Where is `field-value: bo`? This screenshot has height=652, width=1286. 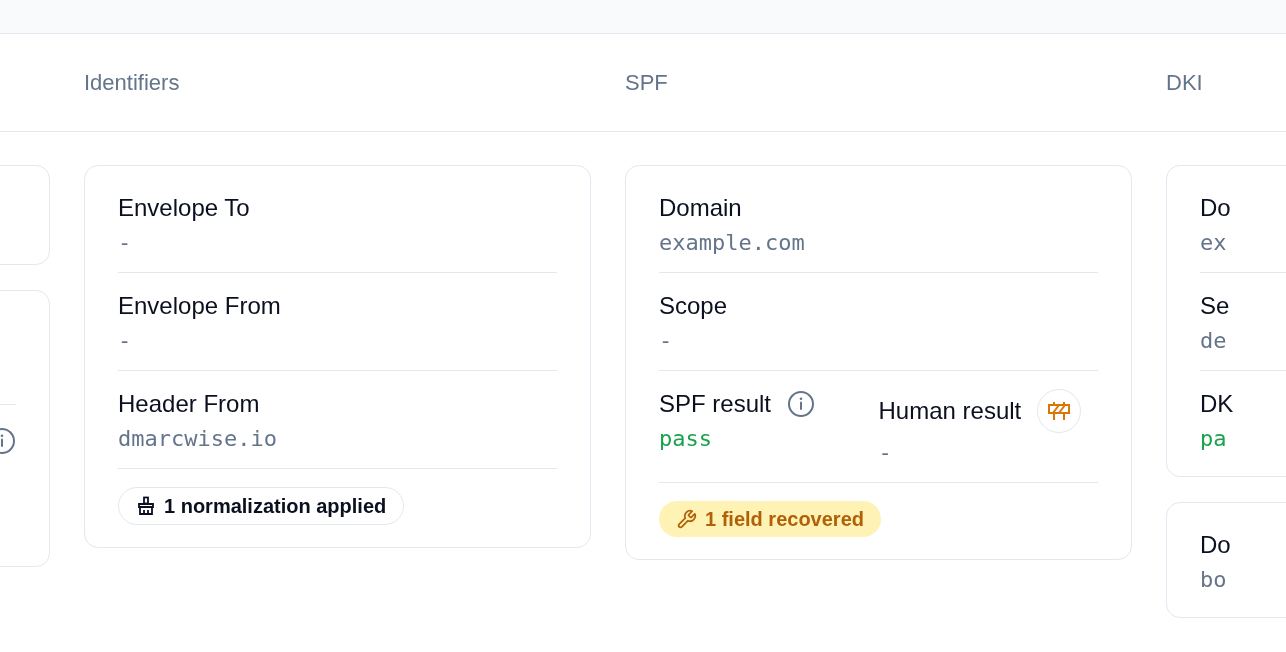 field-value: bo is located at coordinates (1213, 580).